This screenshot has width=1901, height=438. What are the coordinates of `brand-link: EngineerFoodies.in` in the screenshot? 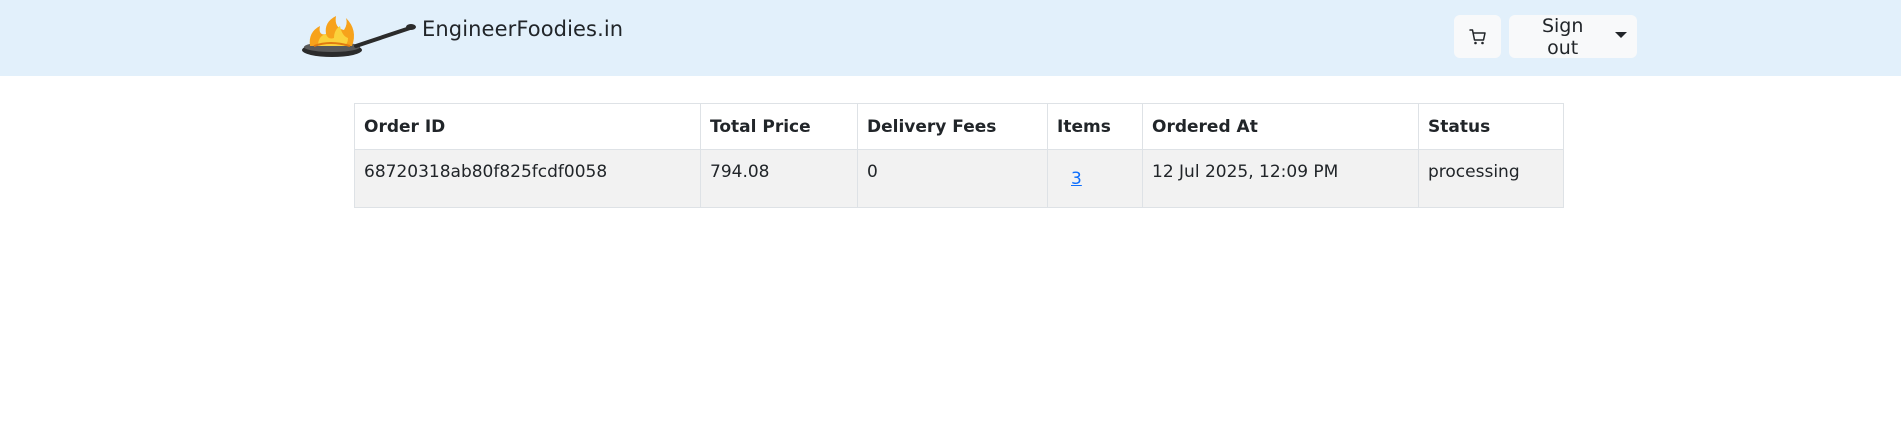 It's located at (461, 37).